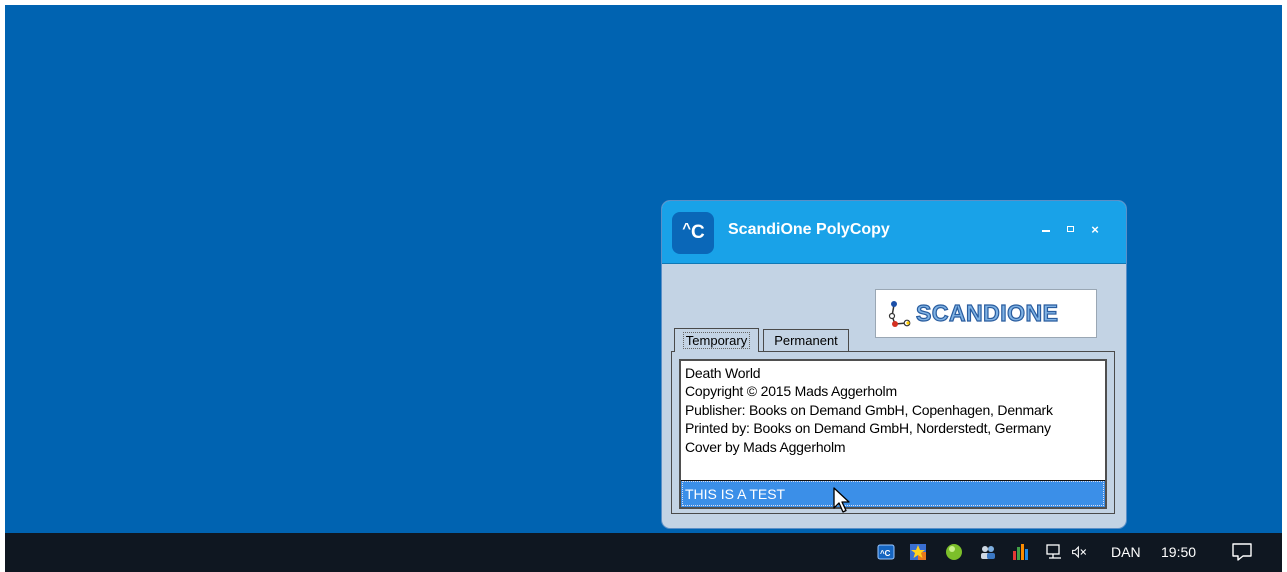  I want to click on people-icon, so click(988, 552).